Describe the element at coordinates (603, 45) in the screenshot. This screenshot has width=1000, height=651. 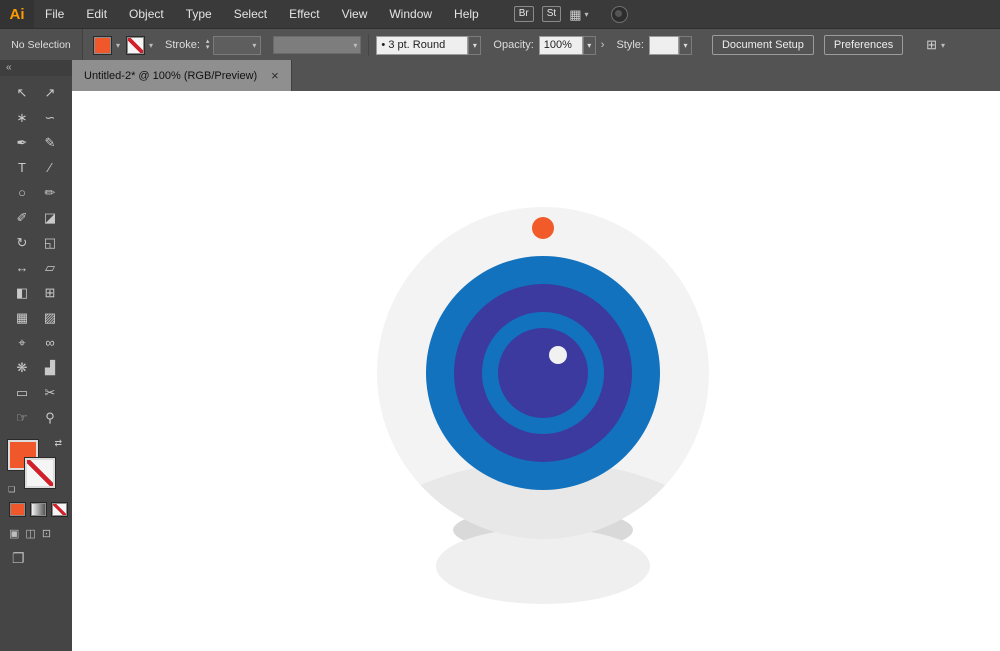
I see `opacity-panel-chevron: ›` at that location.